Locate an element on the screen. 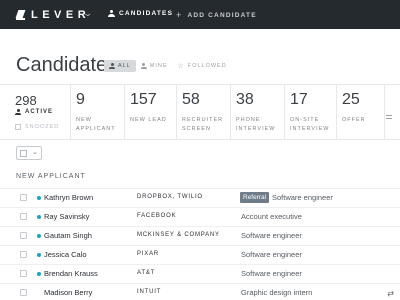 The image size is (400, 300). filter-label: ALL is located at coordinates (124, 66).